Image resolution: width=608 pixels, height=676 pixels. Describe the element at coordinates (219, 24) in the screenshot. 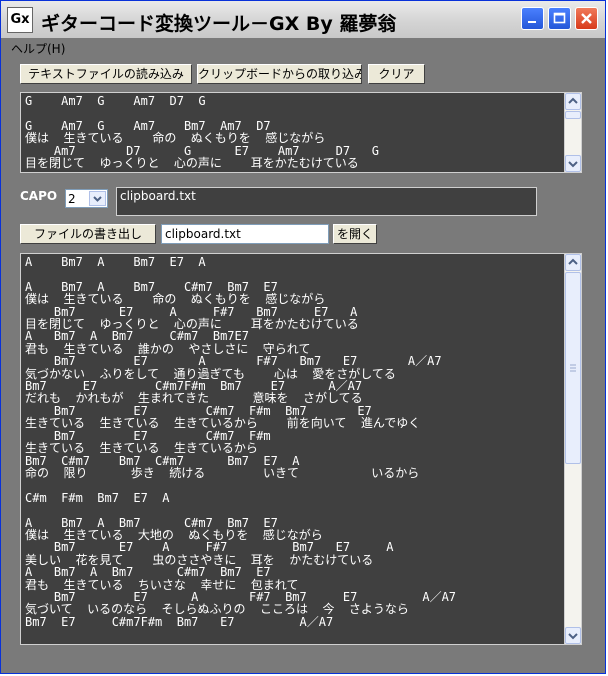

I see `window-title: ギターコード変換ツール－GX By 羅夢翁` at that location.